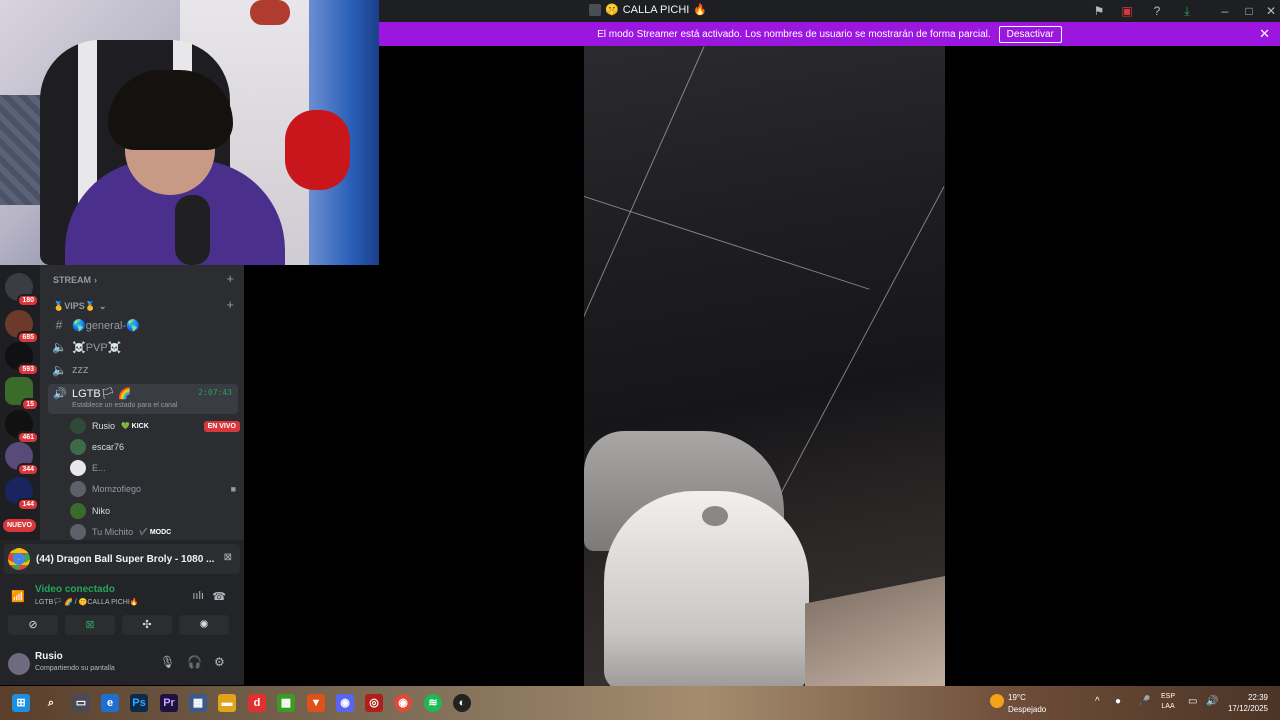  Describe the element at coordinates (21, 703) in the screenshot. I see `start-icon: ⊞` at that location.